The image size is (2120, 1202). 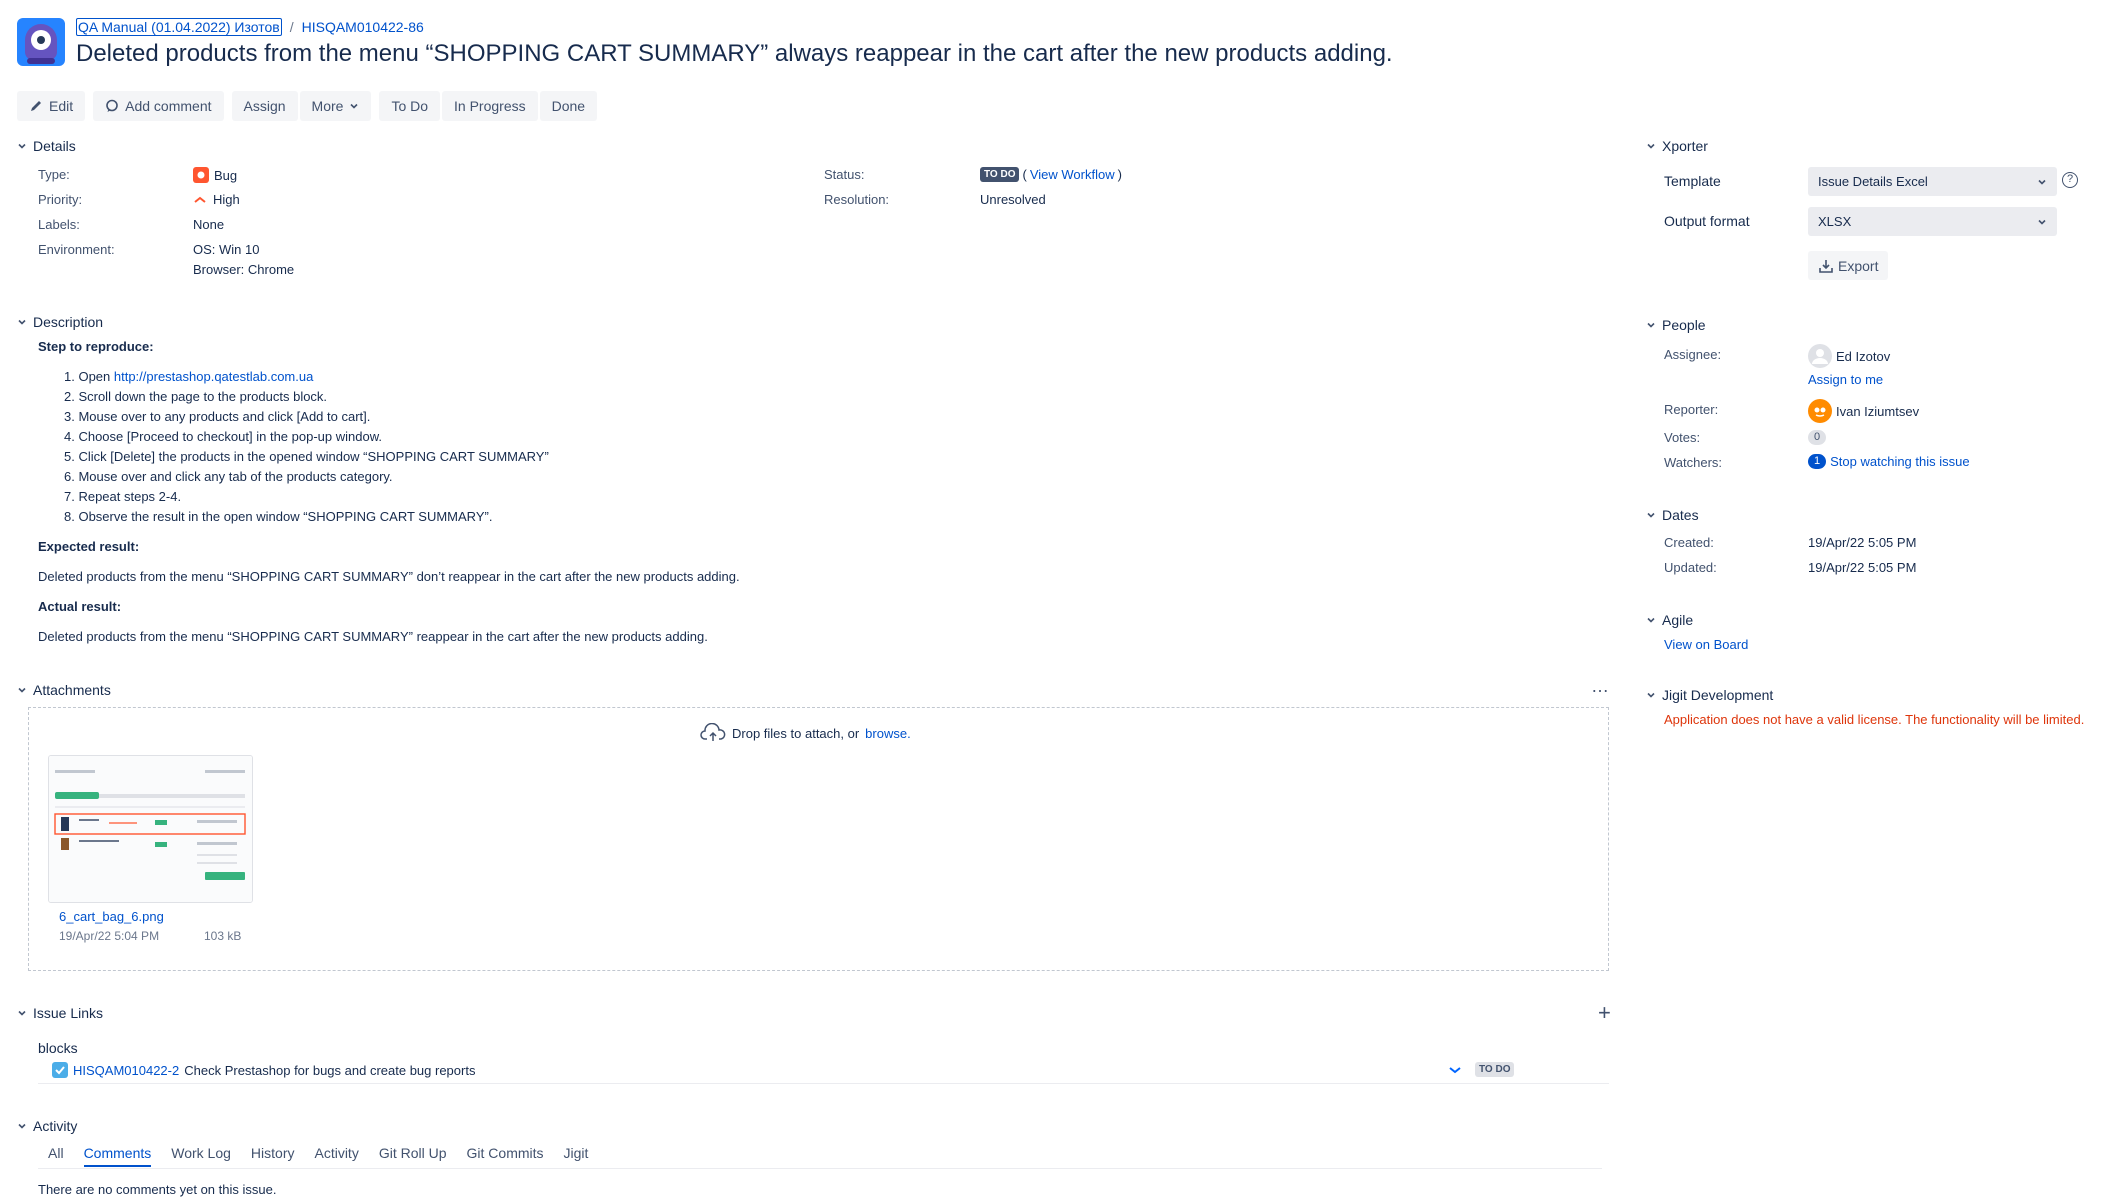 What do you see at coordinates (117, 1156) in the screenshot?
I see `tab-comments: Comments` at bounding box center [117, 1156].